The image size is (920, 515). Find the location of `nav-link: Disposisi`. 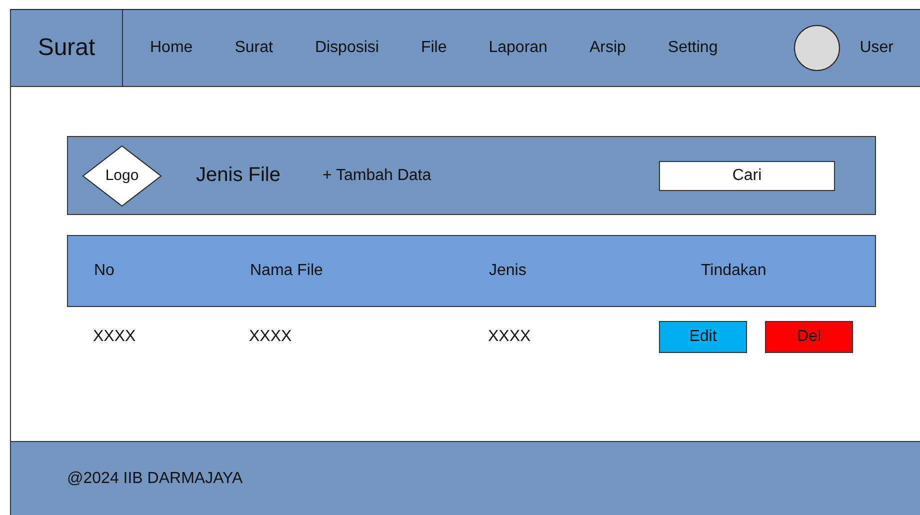

nav-link: Disposisi is located at coordinates (346, 48).